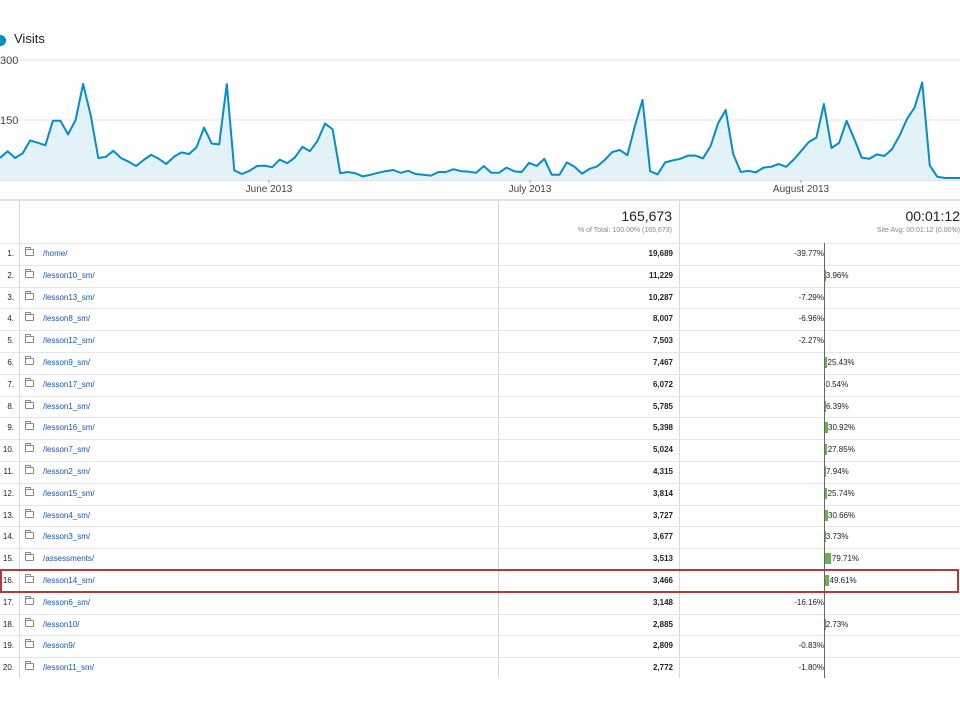 This screenshot has width=960, height=720. I want to click on x-tick-label: July 2013, so click(530, 189).